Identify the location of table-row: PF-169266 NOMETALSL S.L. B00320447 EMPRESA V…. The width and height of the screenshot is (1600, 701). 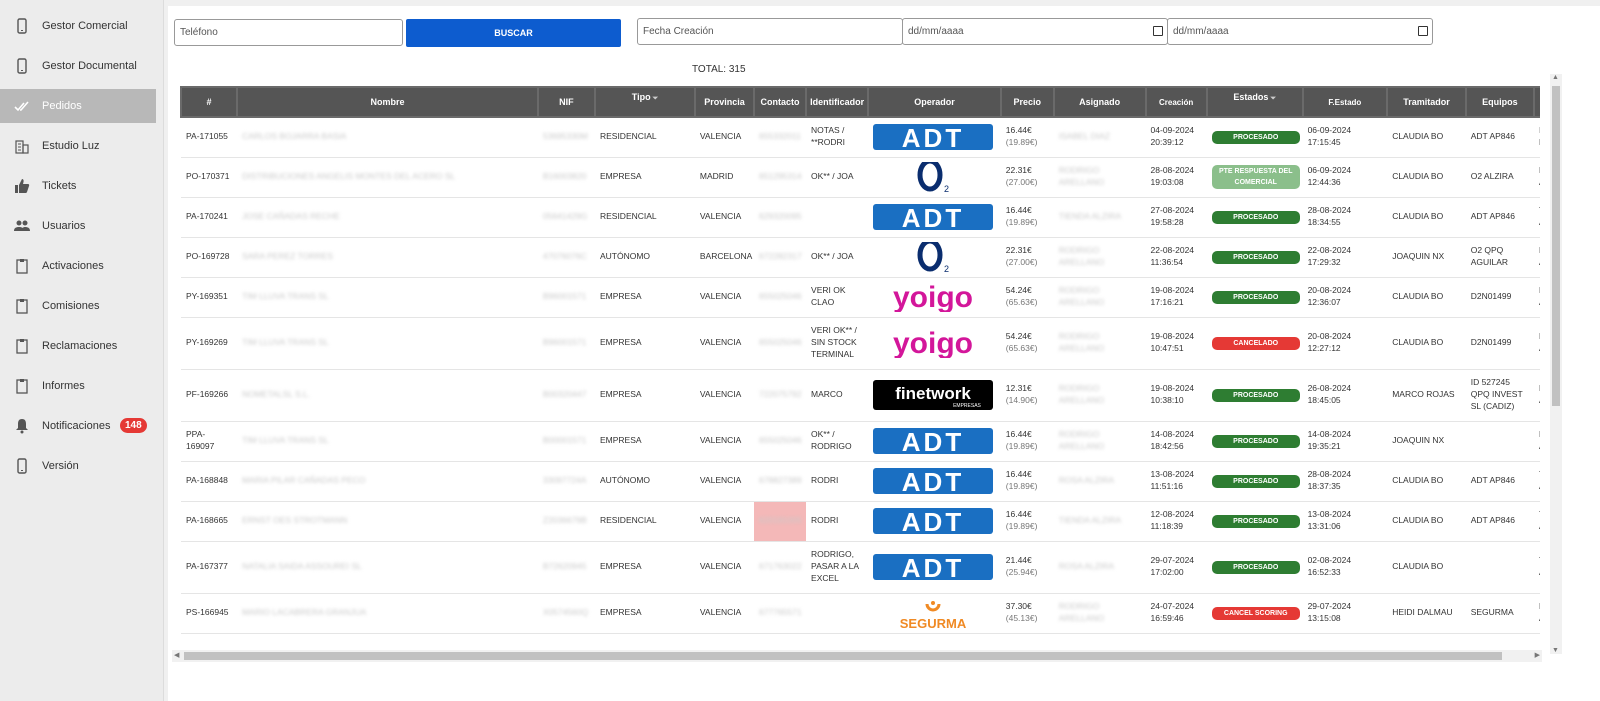
(860, 395).